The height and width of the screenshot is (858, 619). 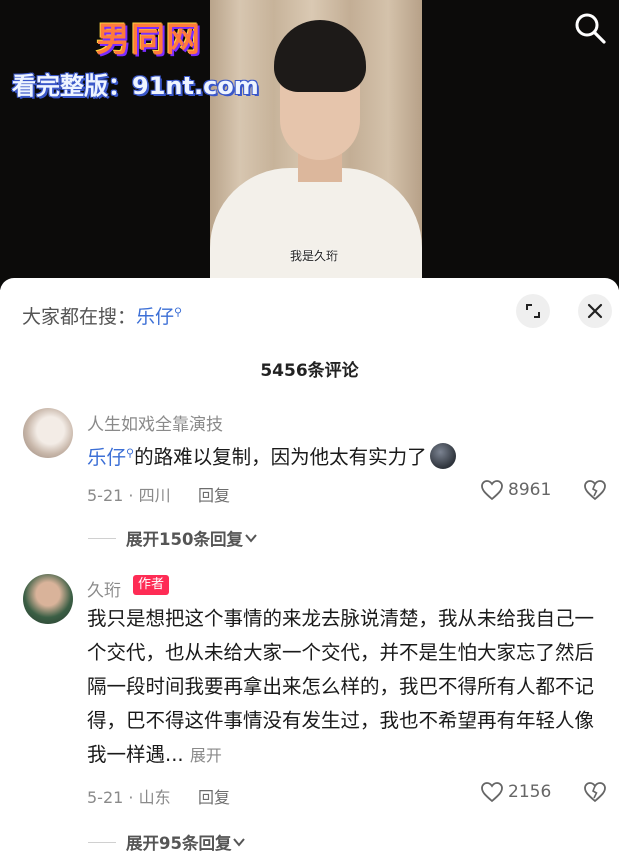 What do you see at coordinates (530, 490) in the screenshot?
I see `like-count: 8961` at bounding box center [530, 490].